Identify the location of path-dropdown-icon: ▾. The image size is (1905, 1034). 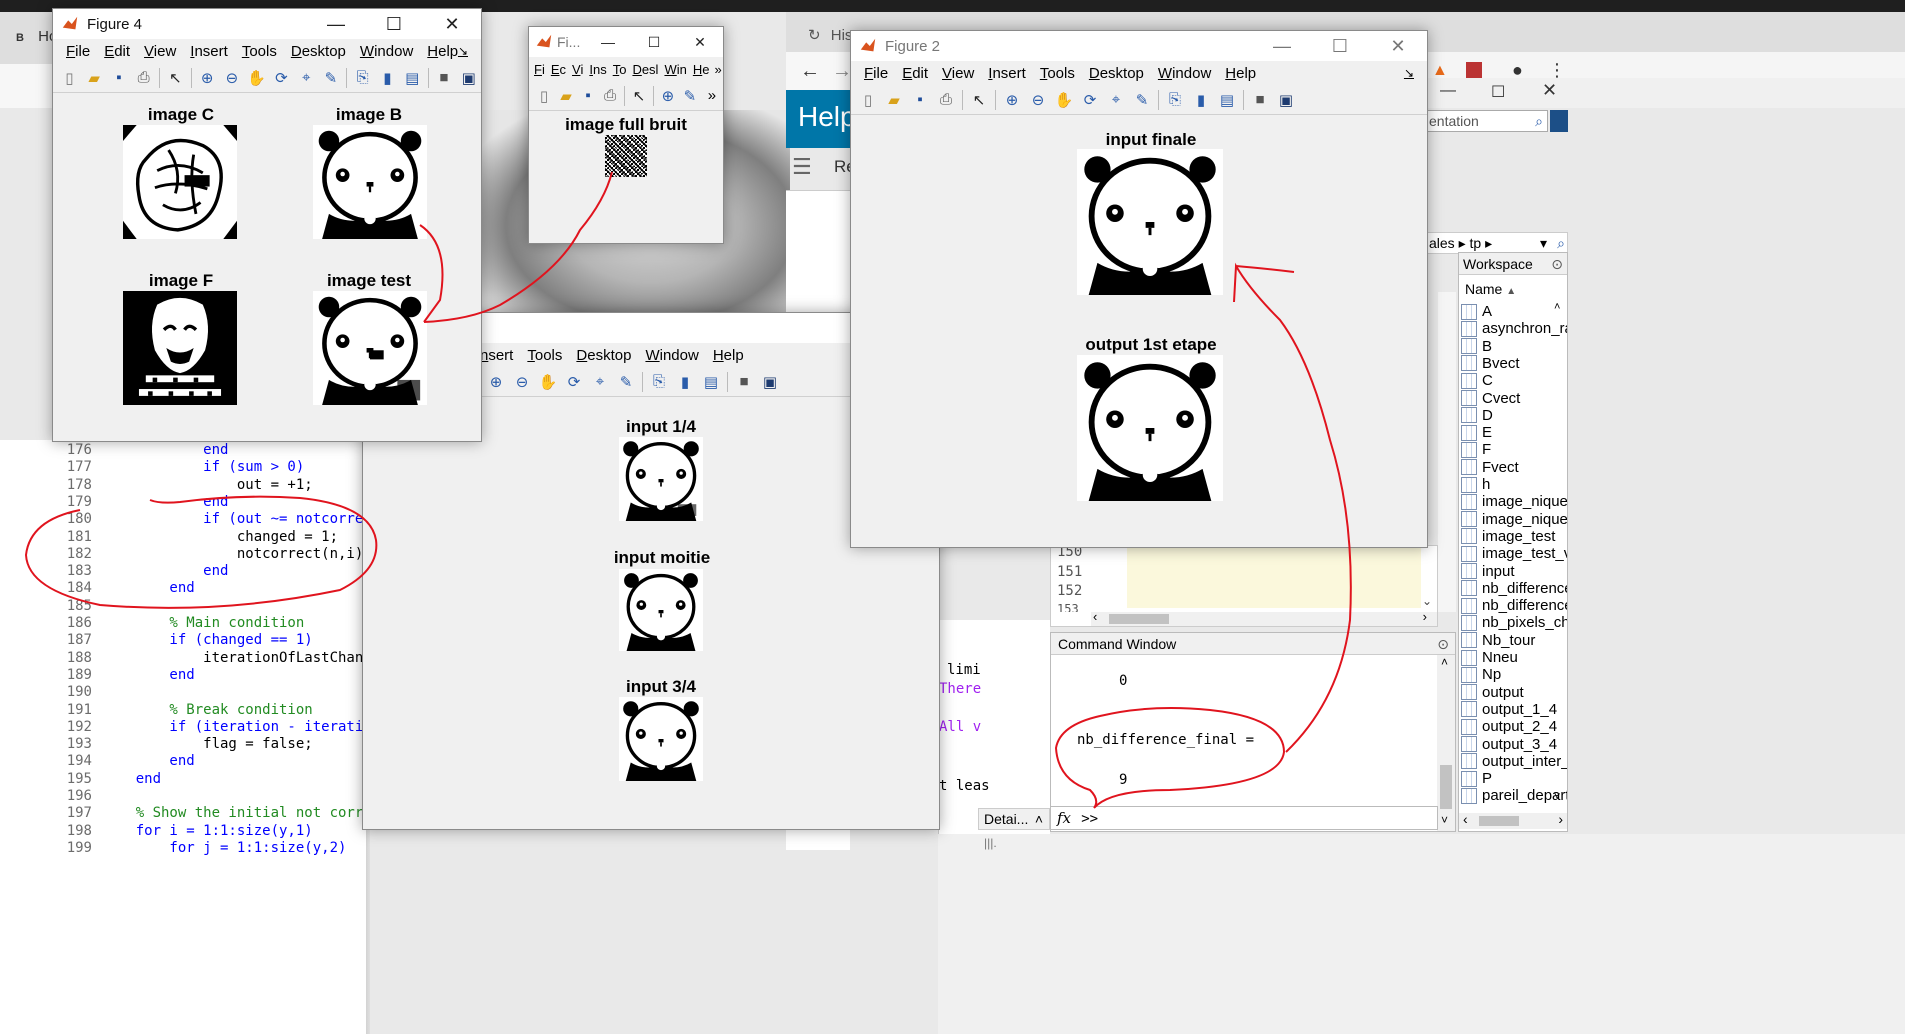
(1543, 243).